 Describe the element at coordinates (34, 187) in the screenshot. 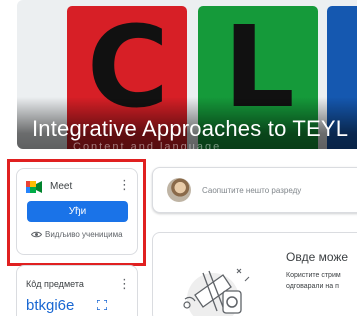

I see `meet-icon` at that location.